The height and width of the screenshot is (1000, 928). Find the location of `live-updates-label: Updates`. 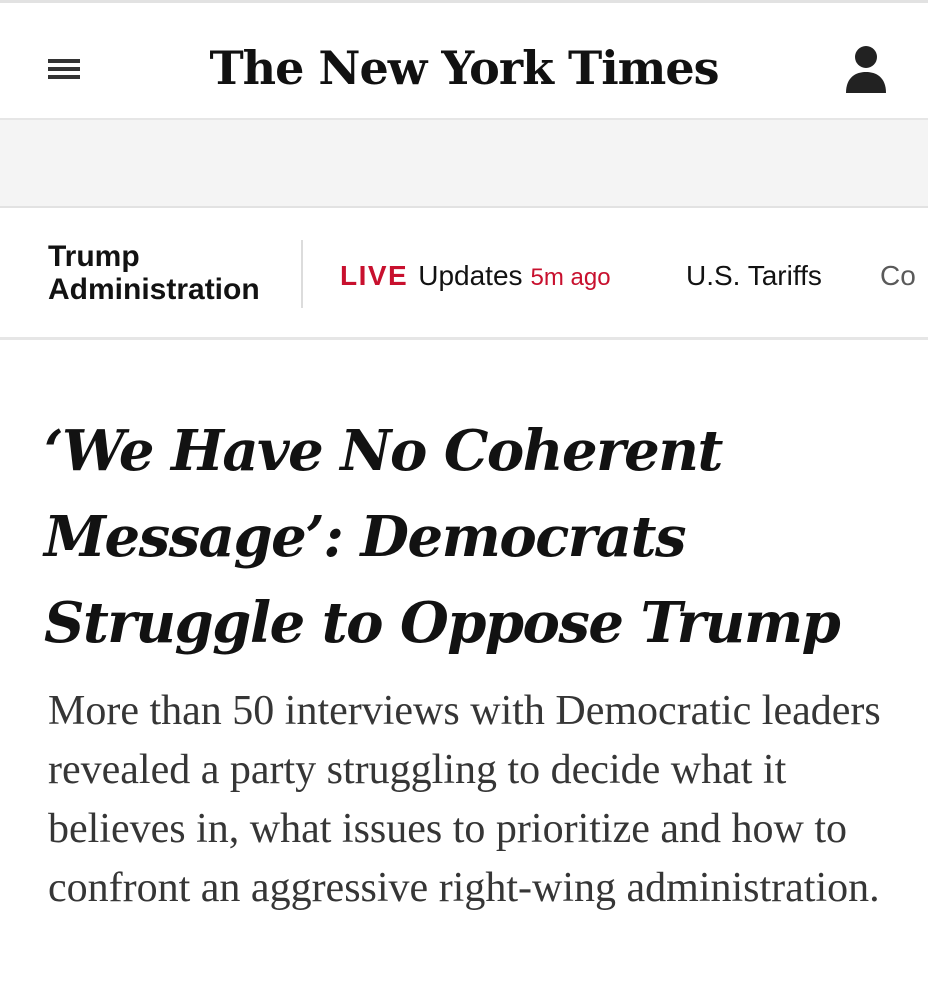

live-updates-label: Updates is located at coordinates (470, 275).